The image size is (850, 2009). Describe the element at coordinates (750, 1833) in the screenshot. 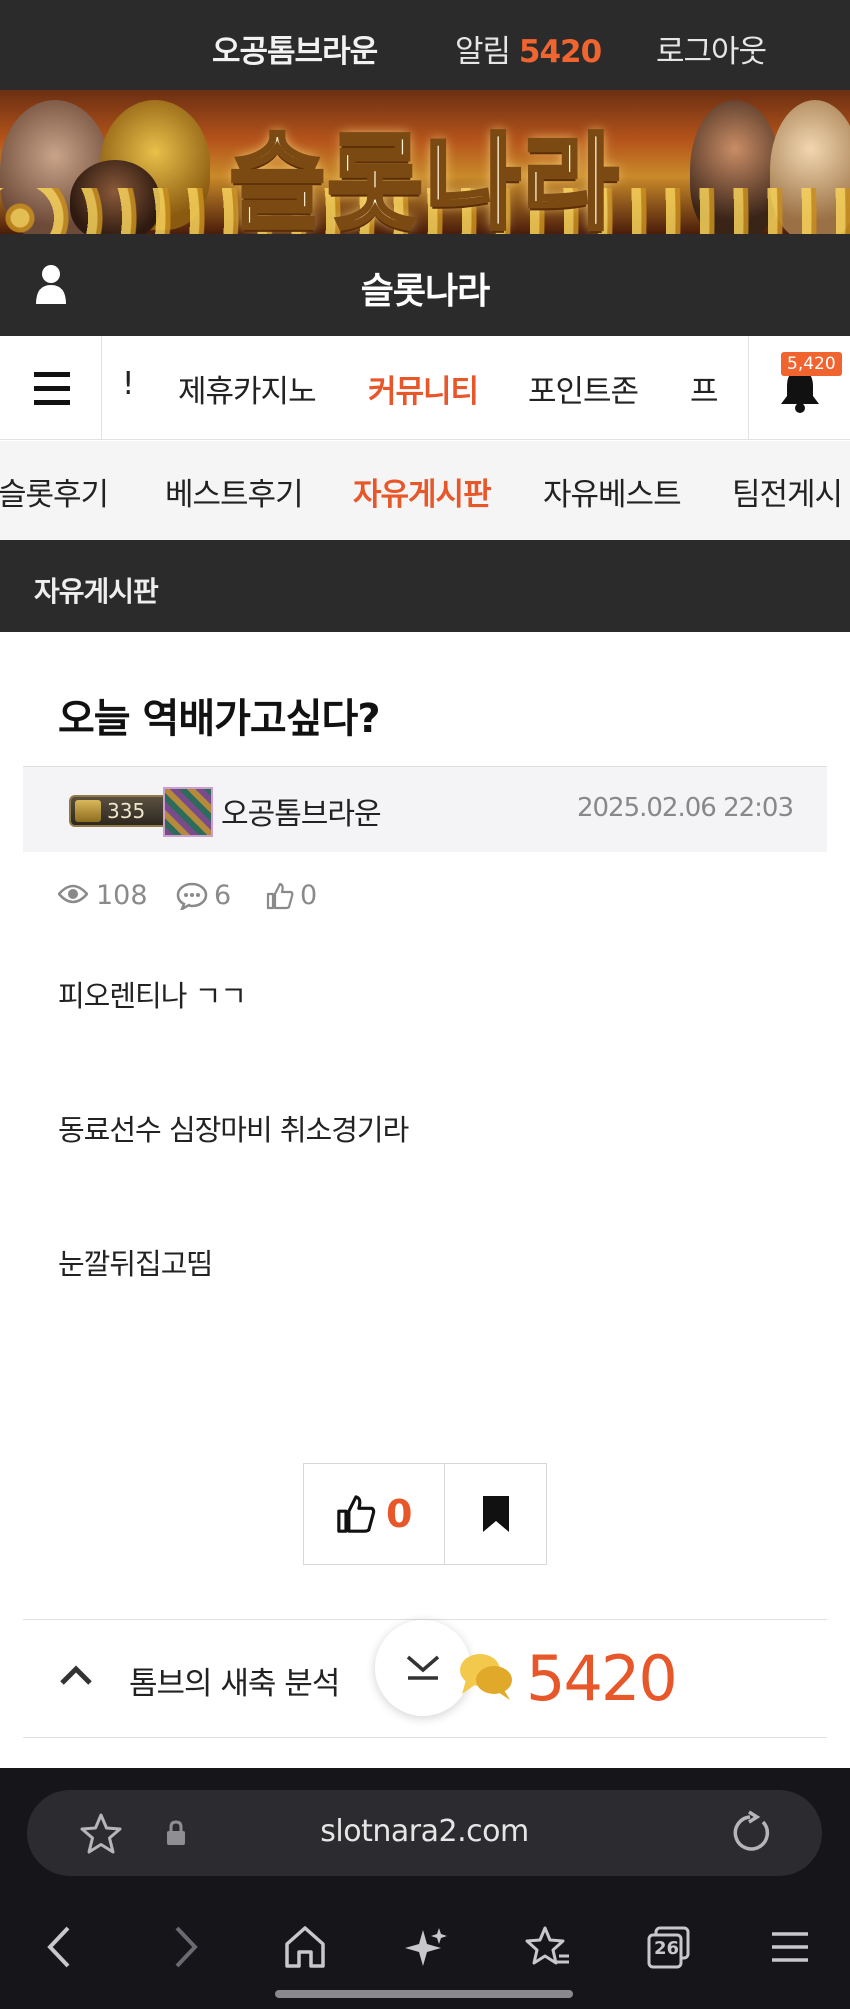

I see `reload-icon` at that location.